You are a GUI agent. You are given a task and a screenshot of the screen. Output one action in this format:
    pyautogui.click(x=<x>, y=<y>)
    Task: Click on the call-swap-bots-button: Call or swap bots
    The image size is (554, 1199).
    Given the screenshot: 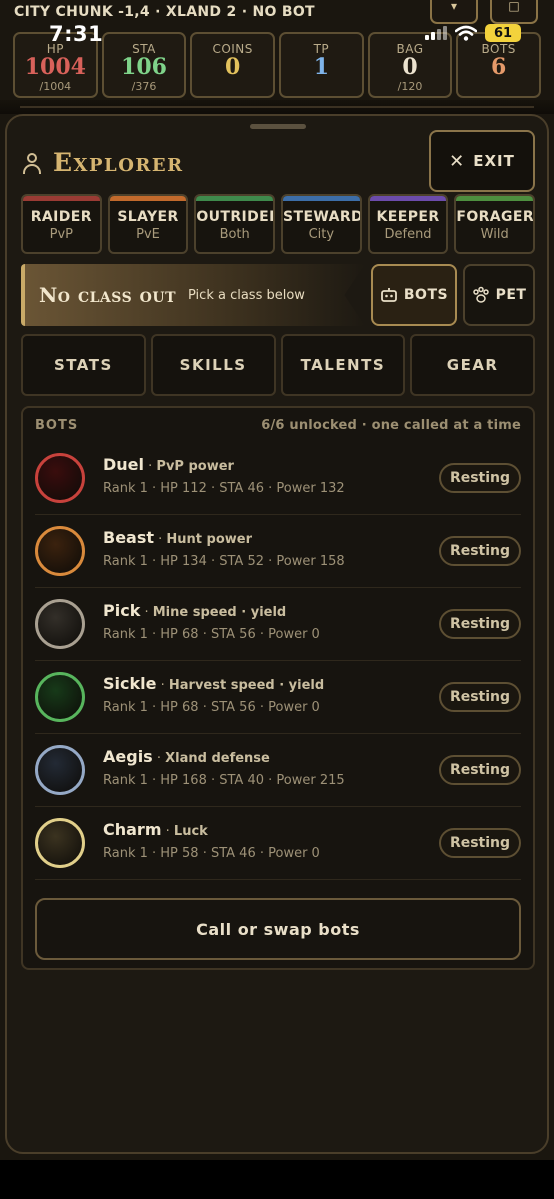 What is the action you would take?
    pyautogui.click(x=278, y=929)
    